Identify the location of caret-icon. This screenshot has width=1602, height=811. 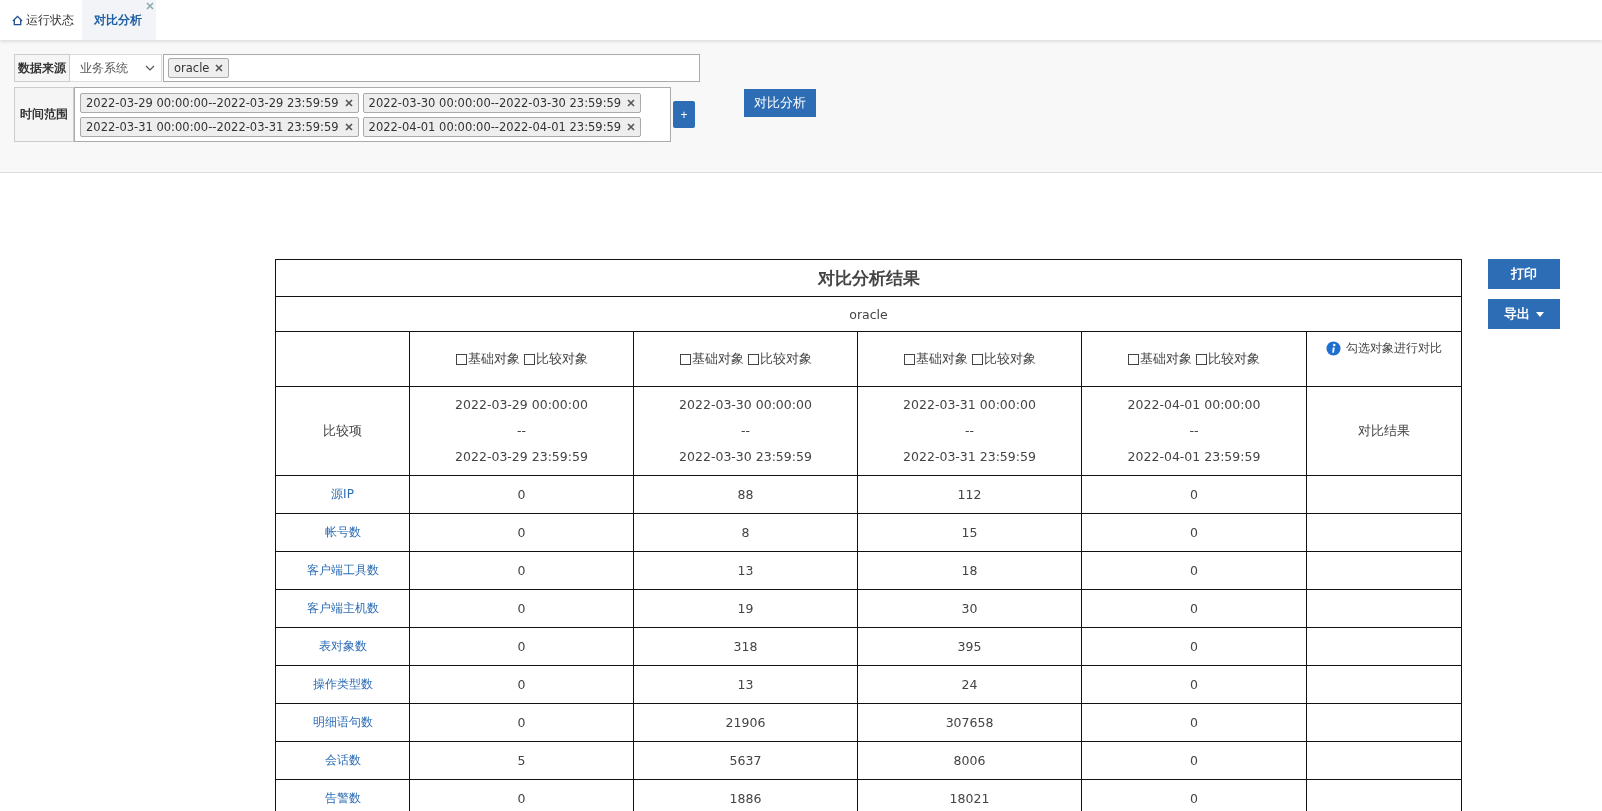
(1540, 314).